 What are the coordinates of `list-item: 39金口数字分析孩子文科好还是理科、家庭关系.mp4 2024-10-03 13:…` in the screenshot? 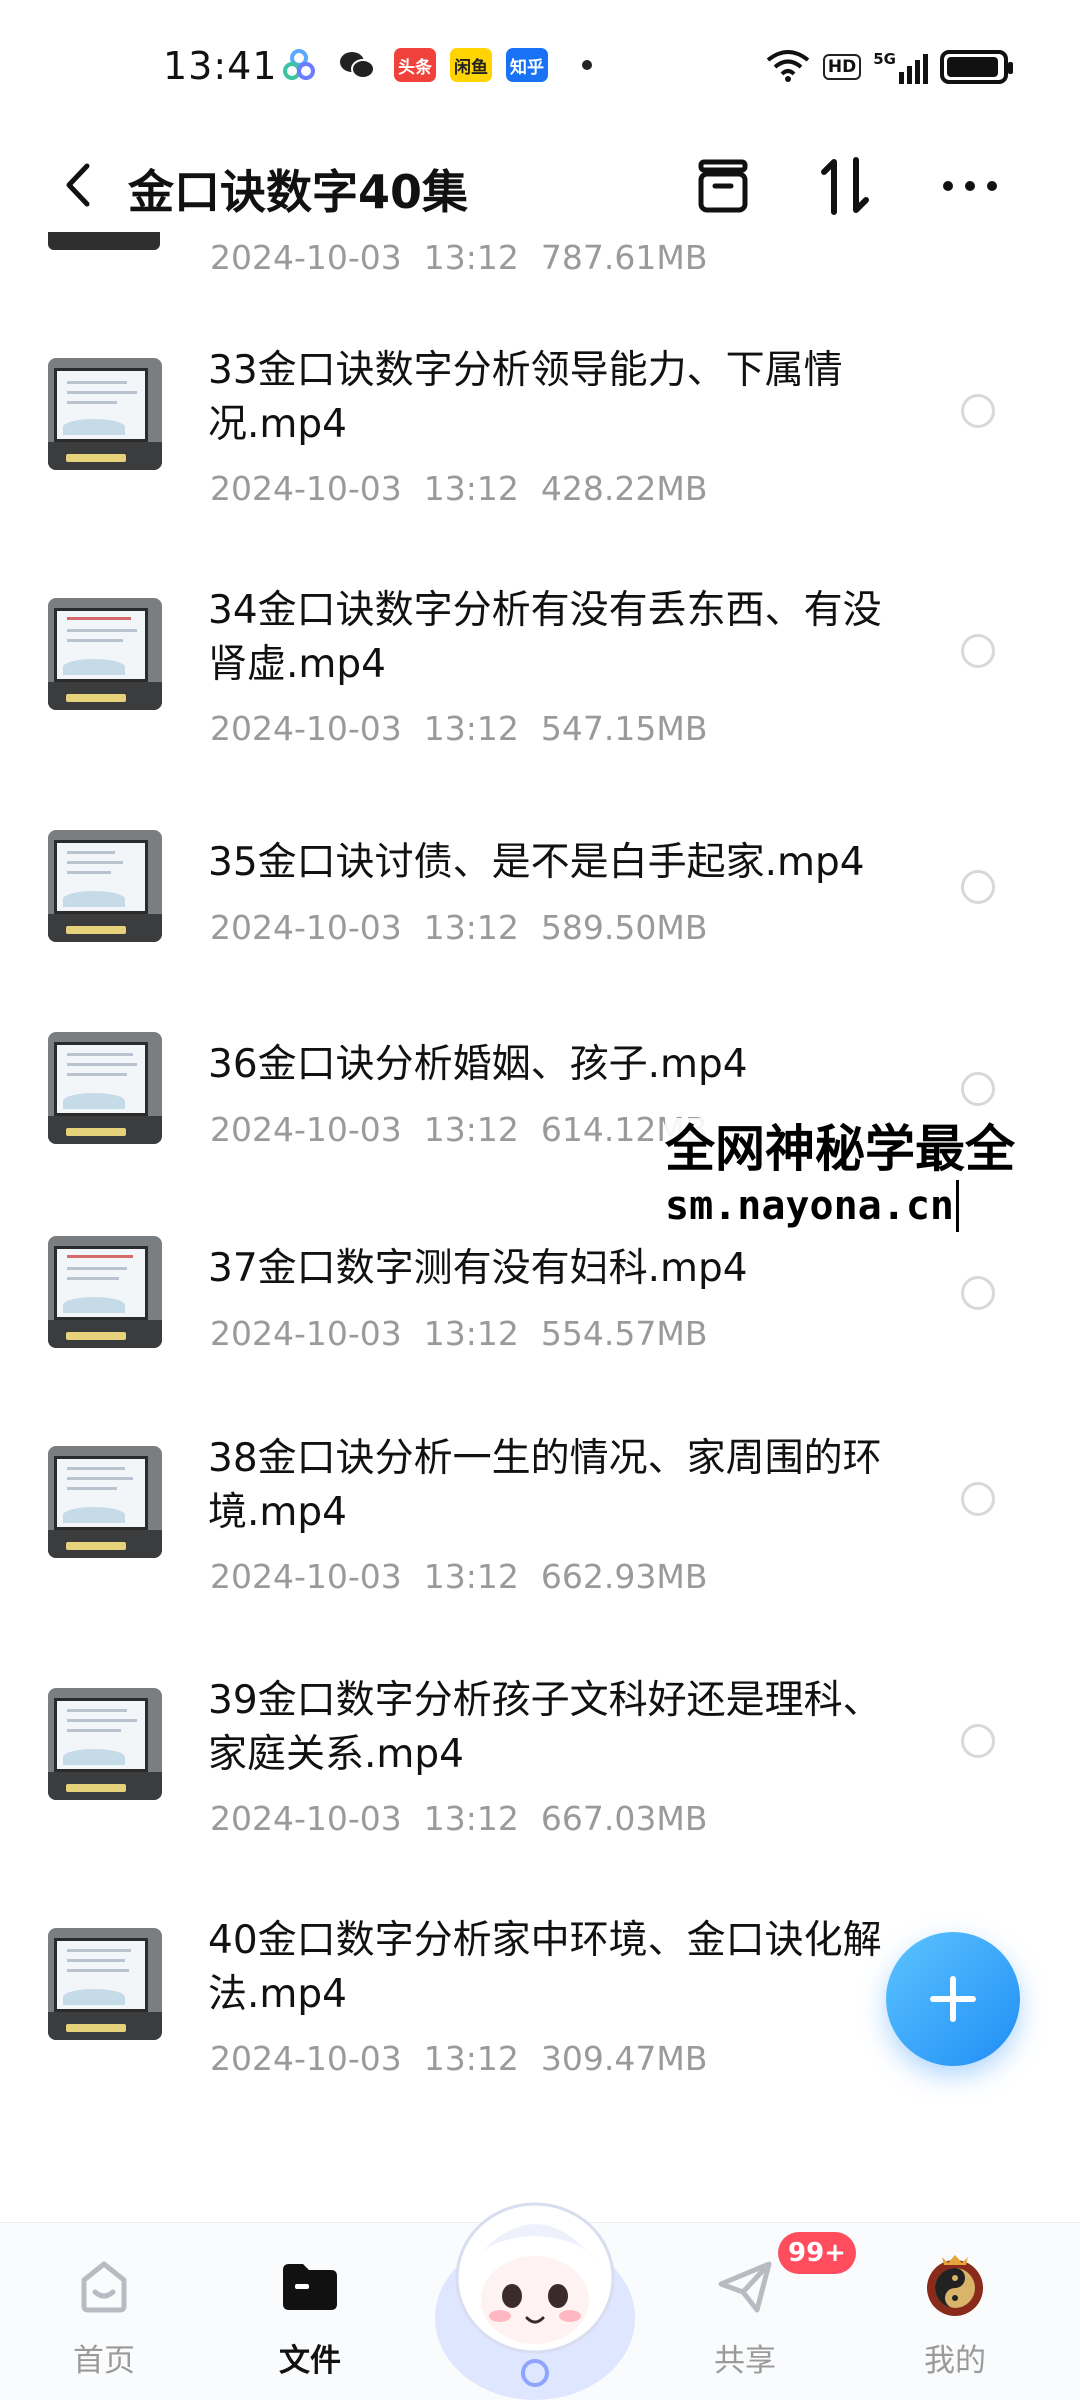 It's located at (540, 1779).